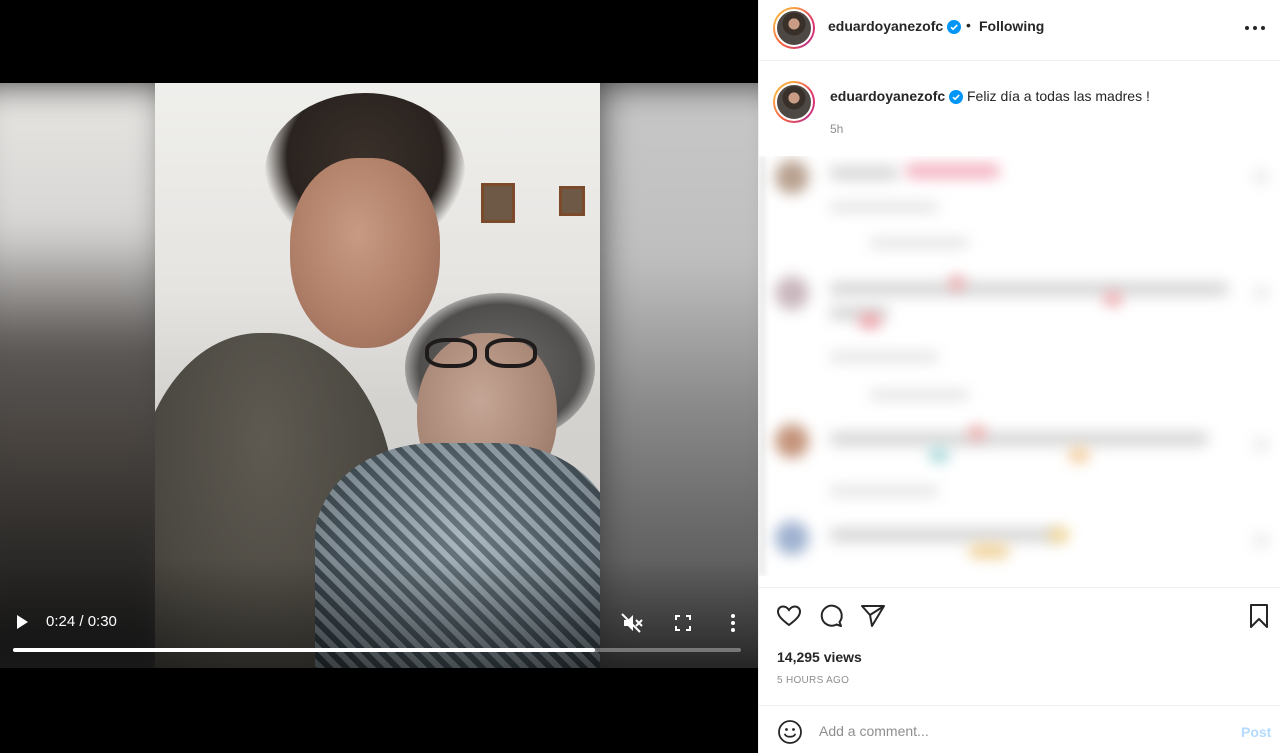 This screenshot has height=753, width=1280. Describe the element at coordinates (1019, 670) in the screenshot. I see `post-actions: 14,295 views 5 HOURS AGO Post` at that location.